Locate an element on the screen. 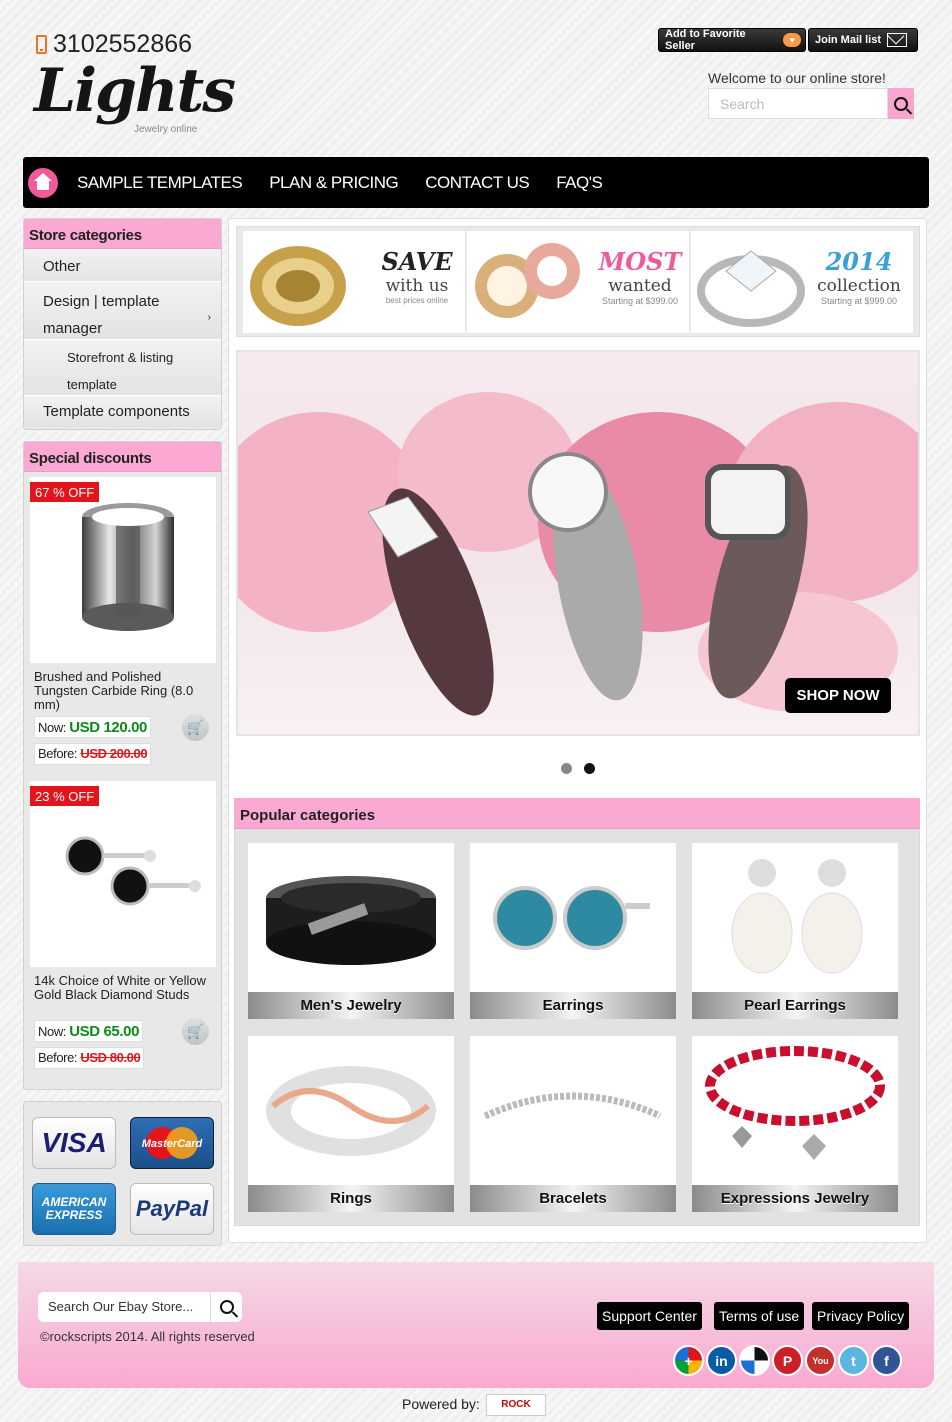 Image resolution: width=952 pixels, height=1422 pixels. charm-bracelet-illustration is located at coordinates (795, 1103).